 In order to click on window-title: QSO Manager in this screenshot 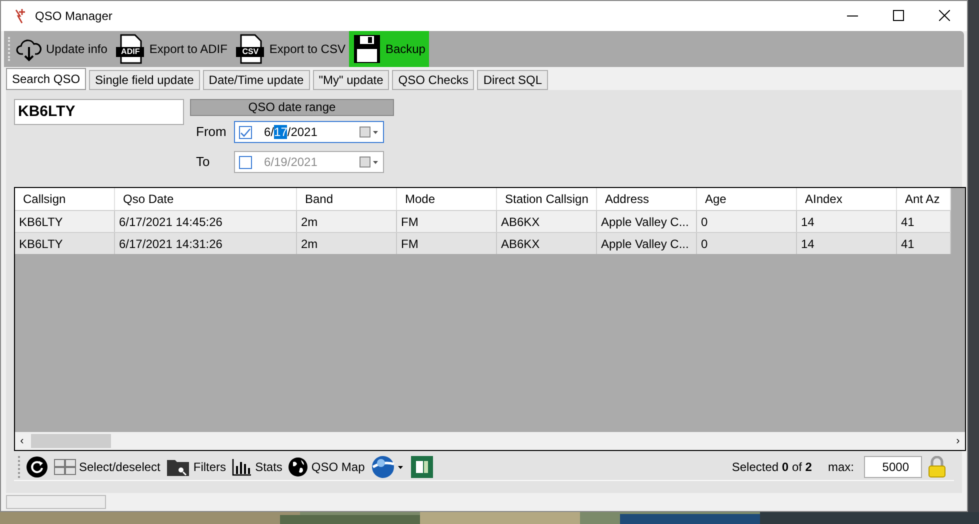, I will do `click(73, 16)`.